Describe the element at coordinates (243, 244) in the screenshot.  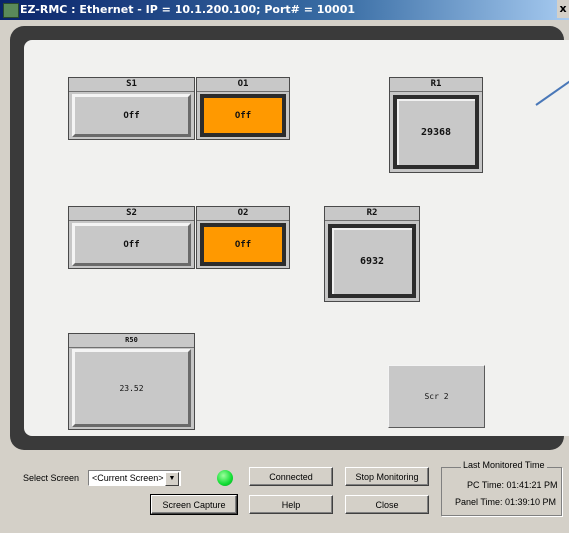
I see `o2-state: Off` at that location.